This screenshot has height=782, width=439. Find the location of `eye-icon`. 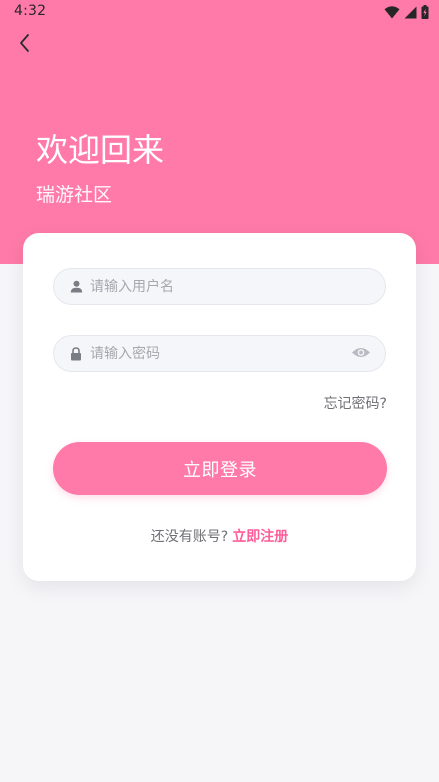

eye-icon is located at coordinates (361, 353).